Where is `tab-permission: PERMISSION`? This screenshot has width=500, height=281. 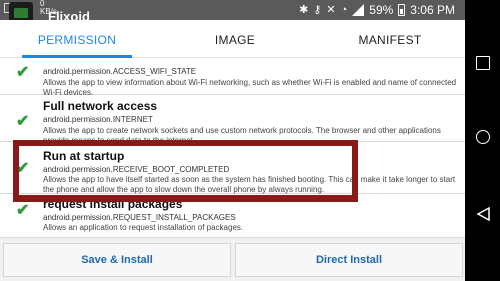 tab-permission: PERMISSION is located at coordinates (77, 39).